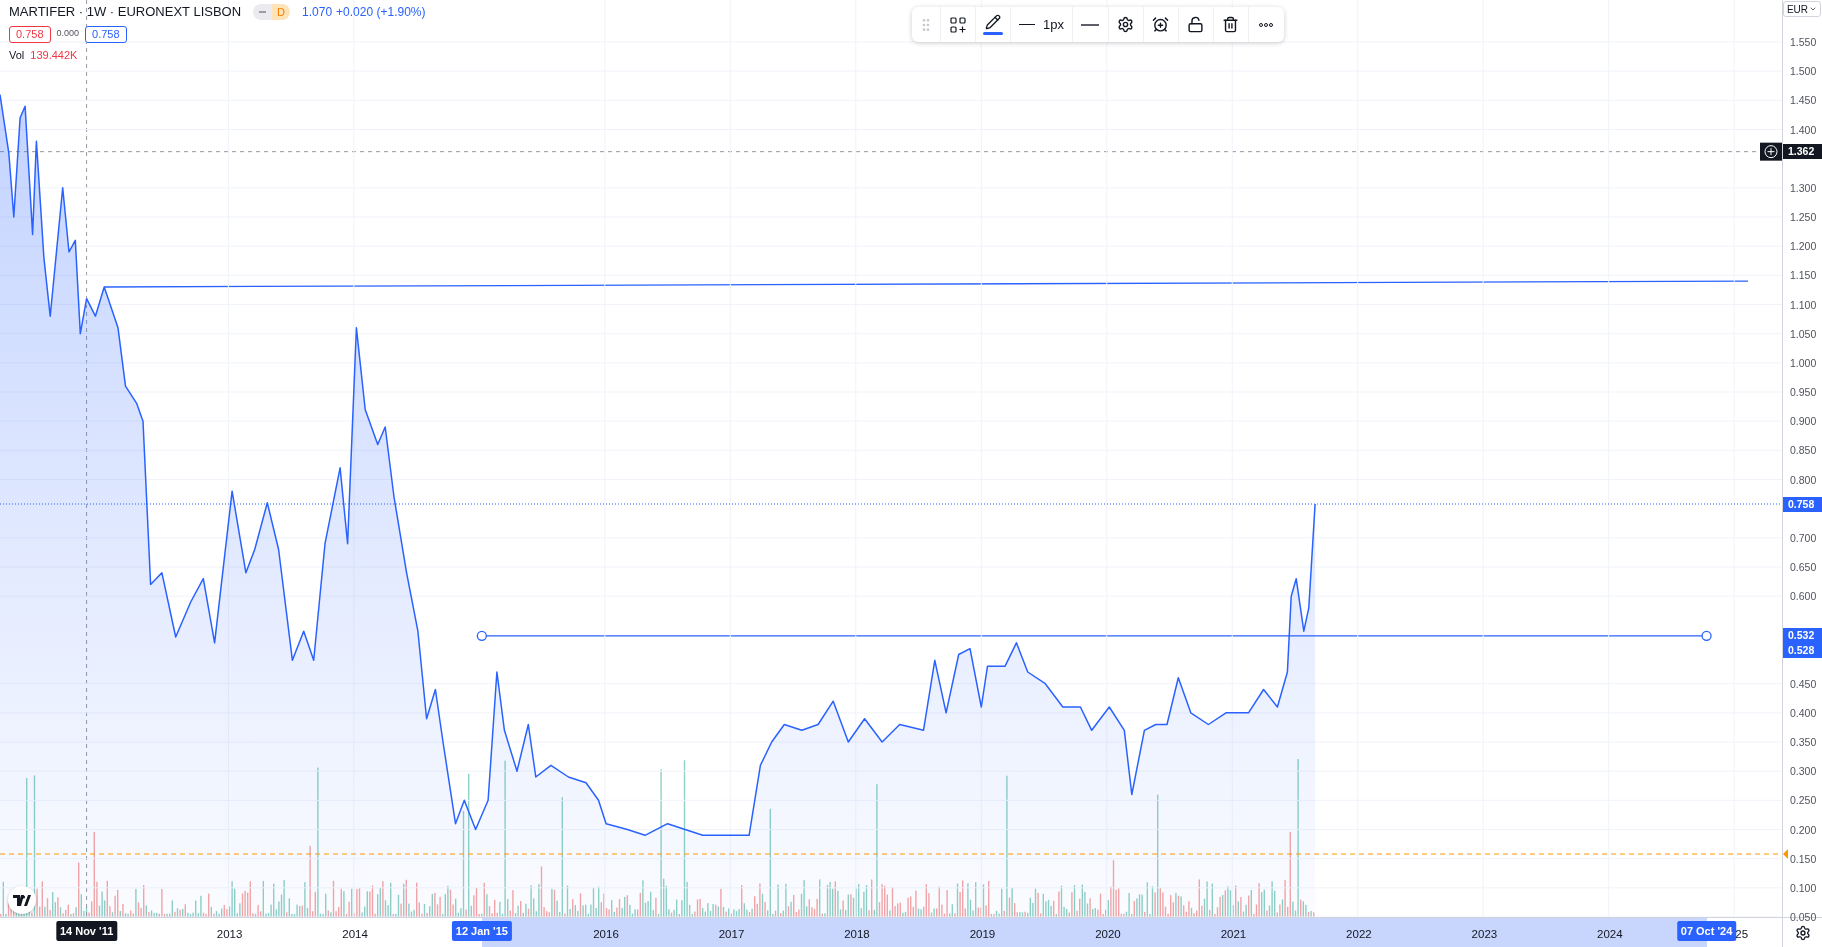 This screenshot has height=947, width=1822. Describe the element at coordinates (1803, 742) in the screenshot. I see `price-tick-label: 0.350` at that location.